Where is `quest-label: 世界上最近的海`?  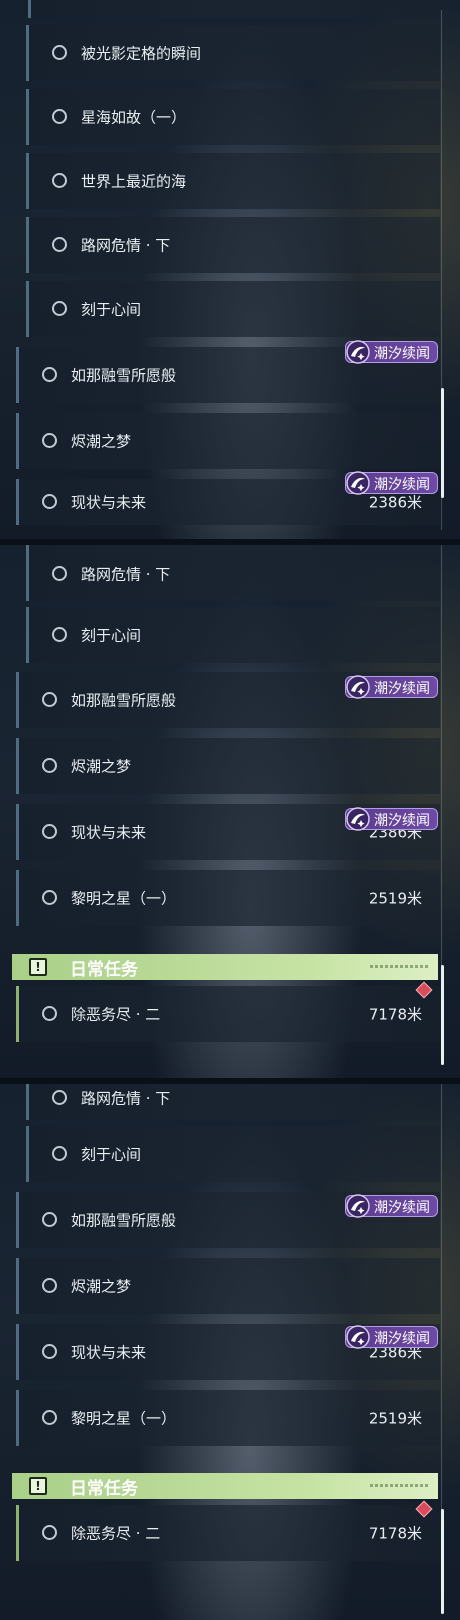
quest-label: 世界上最近的海 is located at coordinates (134, 181).